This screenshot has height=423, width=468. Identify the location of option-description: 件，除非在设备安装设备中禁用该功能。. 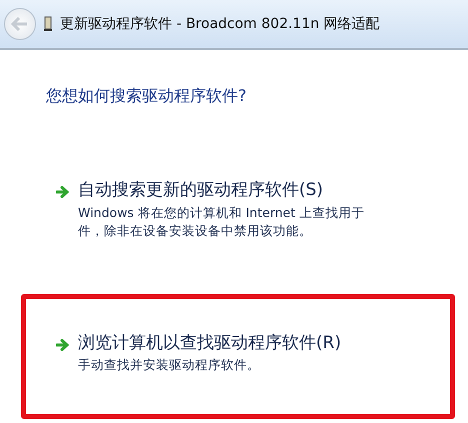
(195, 231).